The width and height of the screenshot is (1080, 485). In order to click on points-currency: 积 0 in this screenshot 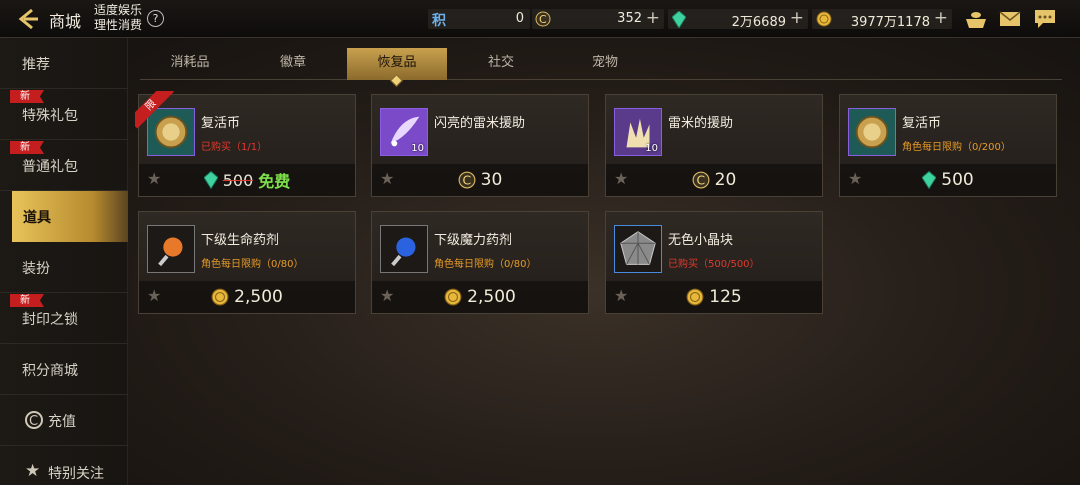, I will do `click(479, 19)`.